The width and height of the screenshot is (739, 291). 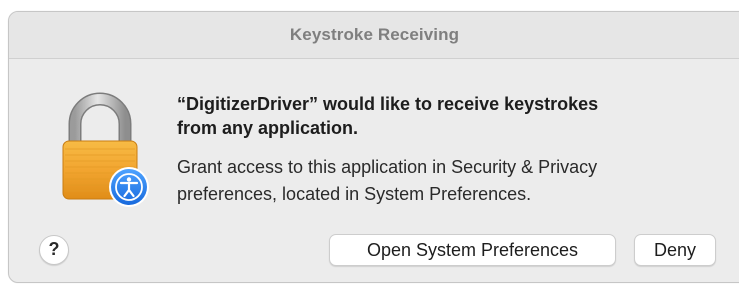 I want to click on deny-button: Deny, so click(x=675, y=250).